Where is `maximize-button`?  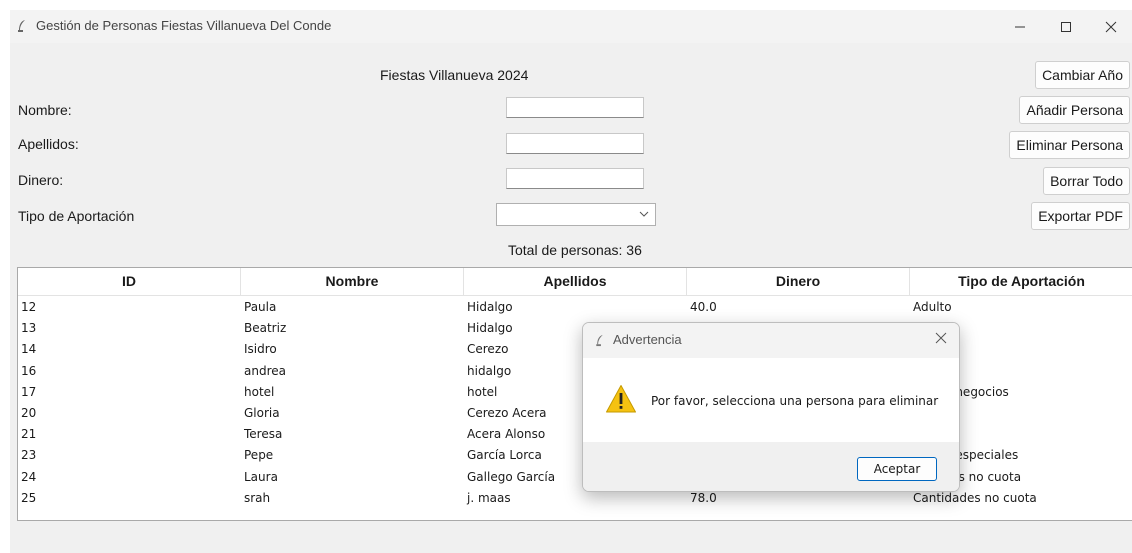 maximize-button is located at coordinates (1066, 26).